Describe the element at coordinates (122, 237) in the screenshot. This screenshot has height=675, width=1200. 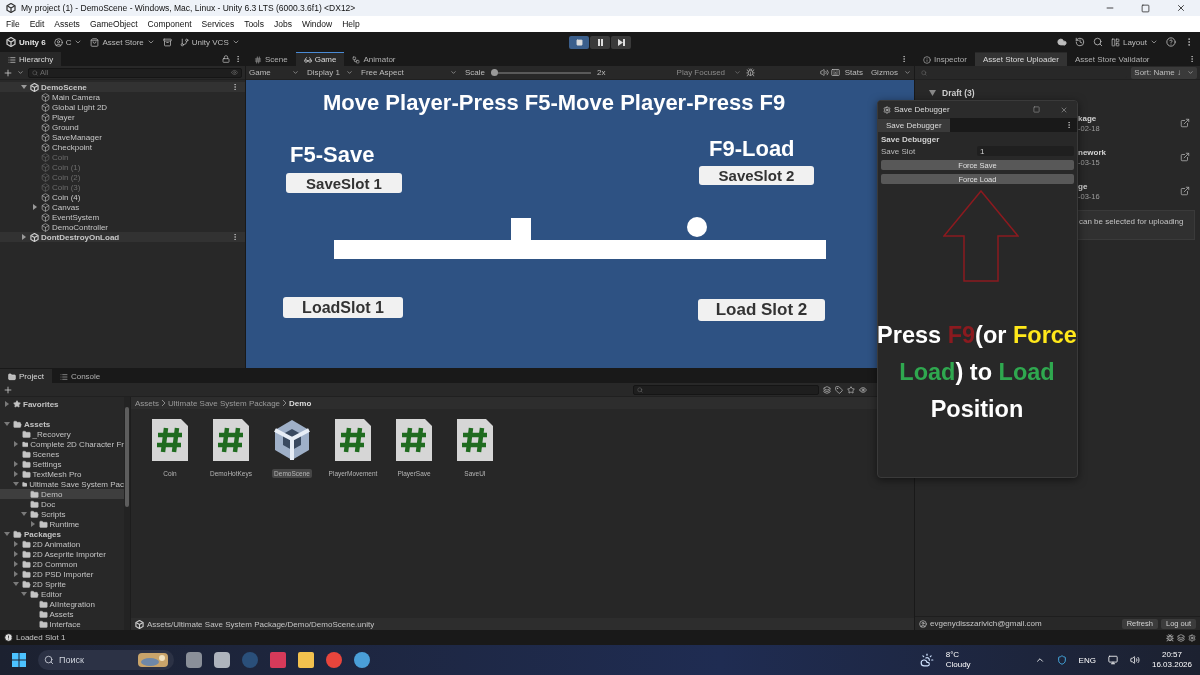
I see `hierarchy-item: DontDestroyOnLoad` at that location.